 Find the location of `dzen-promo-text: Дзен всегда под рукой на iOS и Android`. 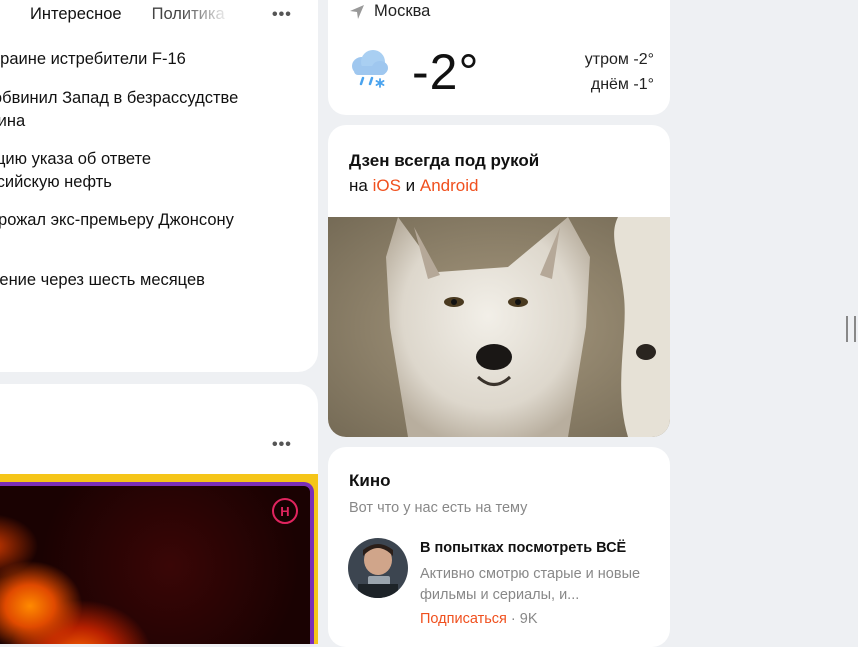

dzen-promo-text: Дзен всегда под рукой на iOS и Android is located at coordinates (444, 173).